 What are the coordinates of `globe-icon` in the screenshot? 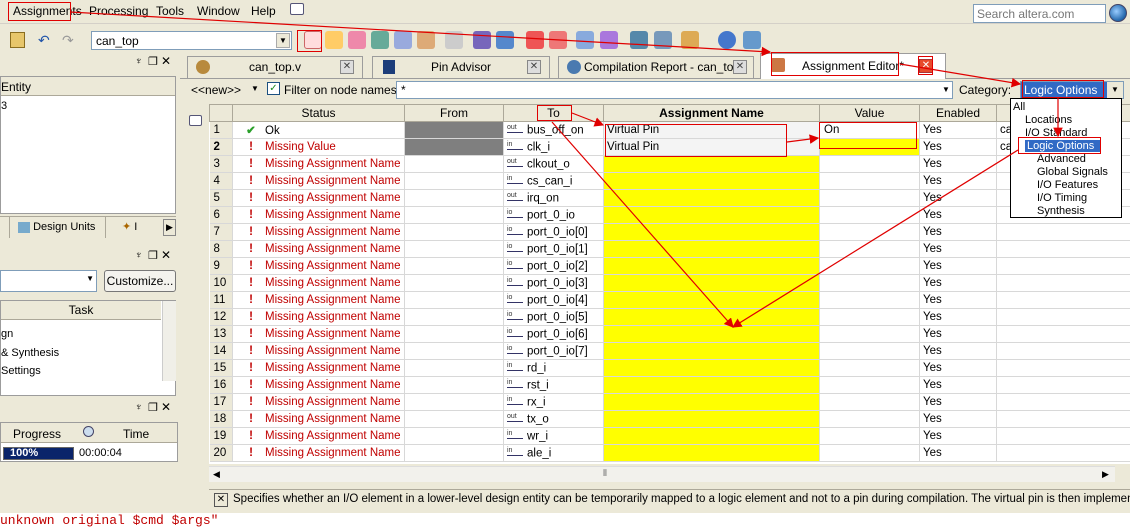 It's located at (1118, 13).